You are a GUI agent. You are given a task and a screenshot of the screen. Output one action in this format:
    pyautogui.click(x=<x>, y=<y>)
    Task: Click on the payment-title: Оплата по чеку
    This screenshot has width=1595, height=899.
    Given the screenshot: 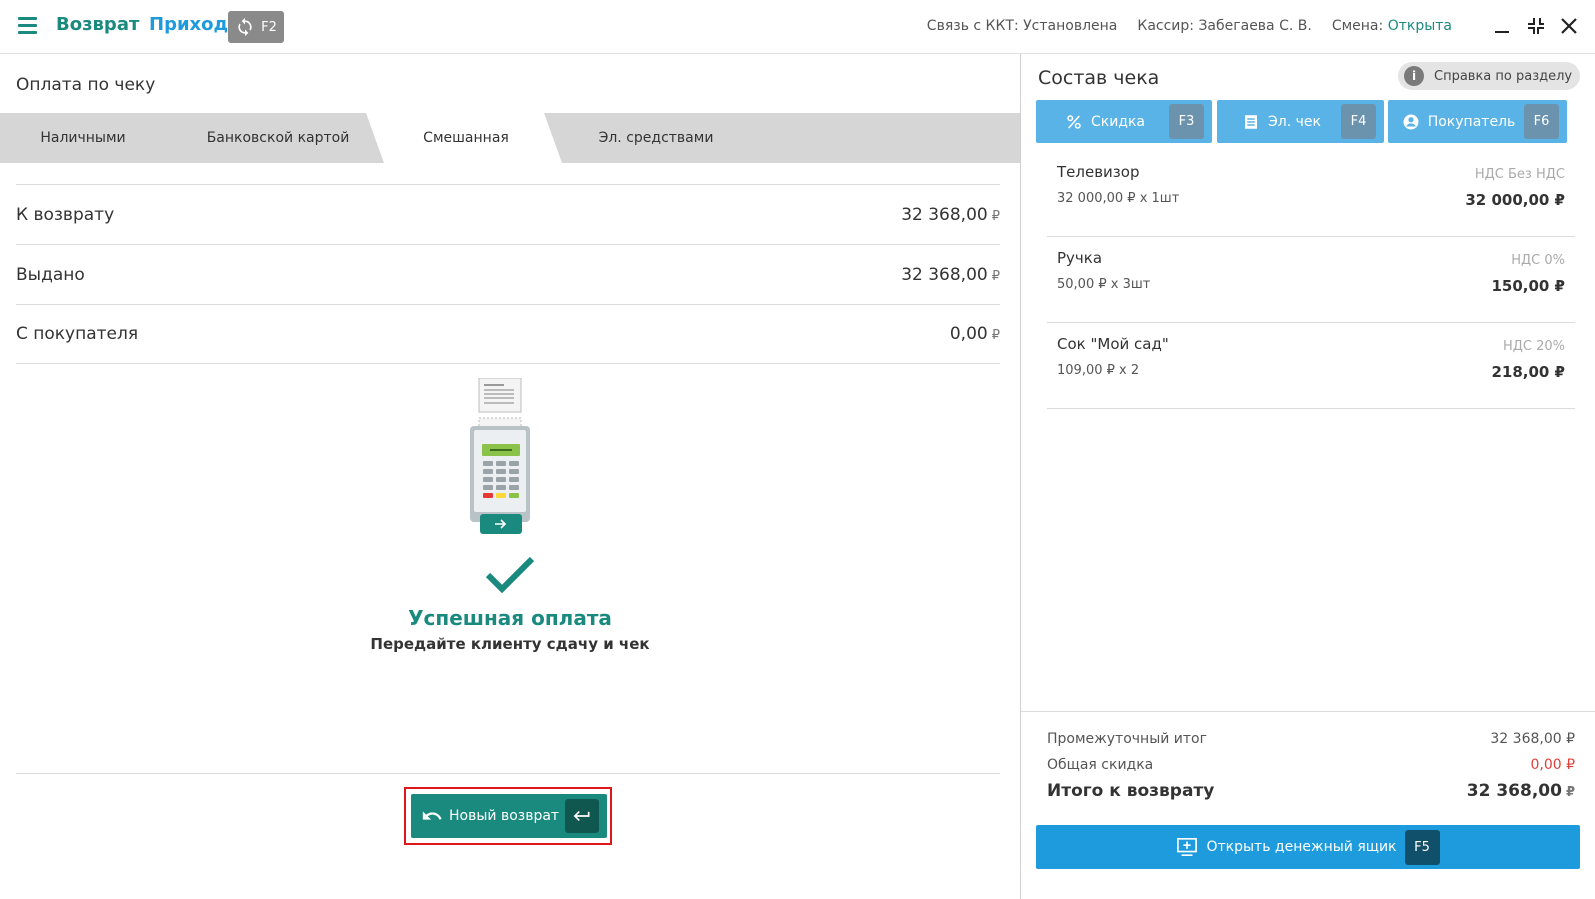 What is the action you would take?
    pyautogui.click(x=86, y=85)
    